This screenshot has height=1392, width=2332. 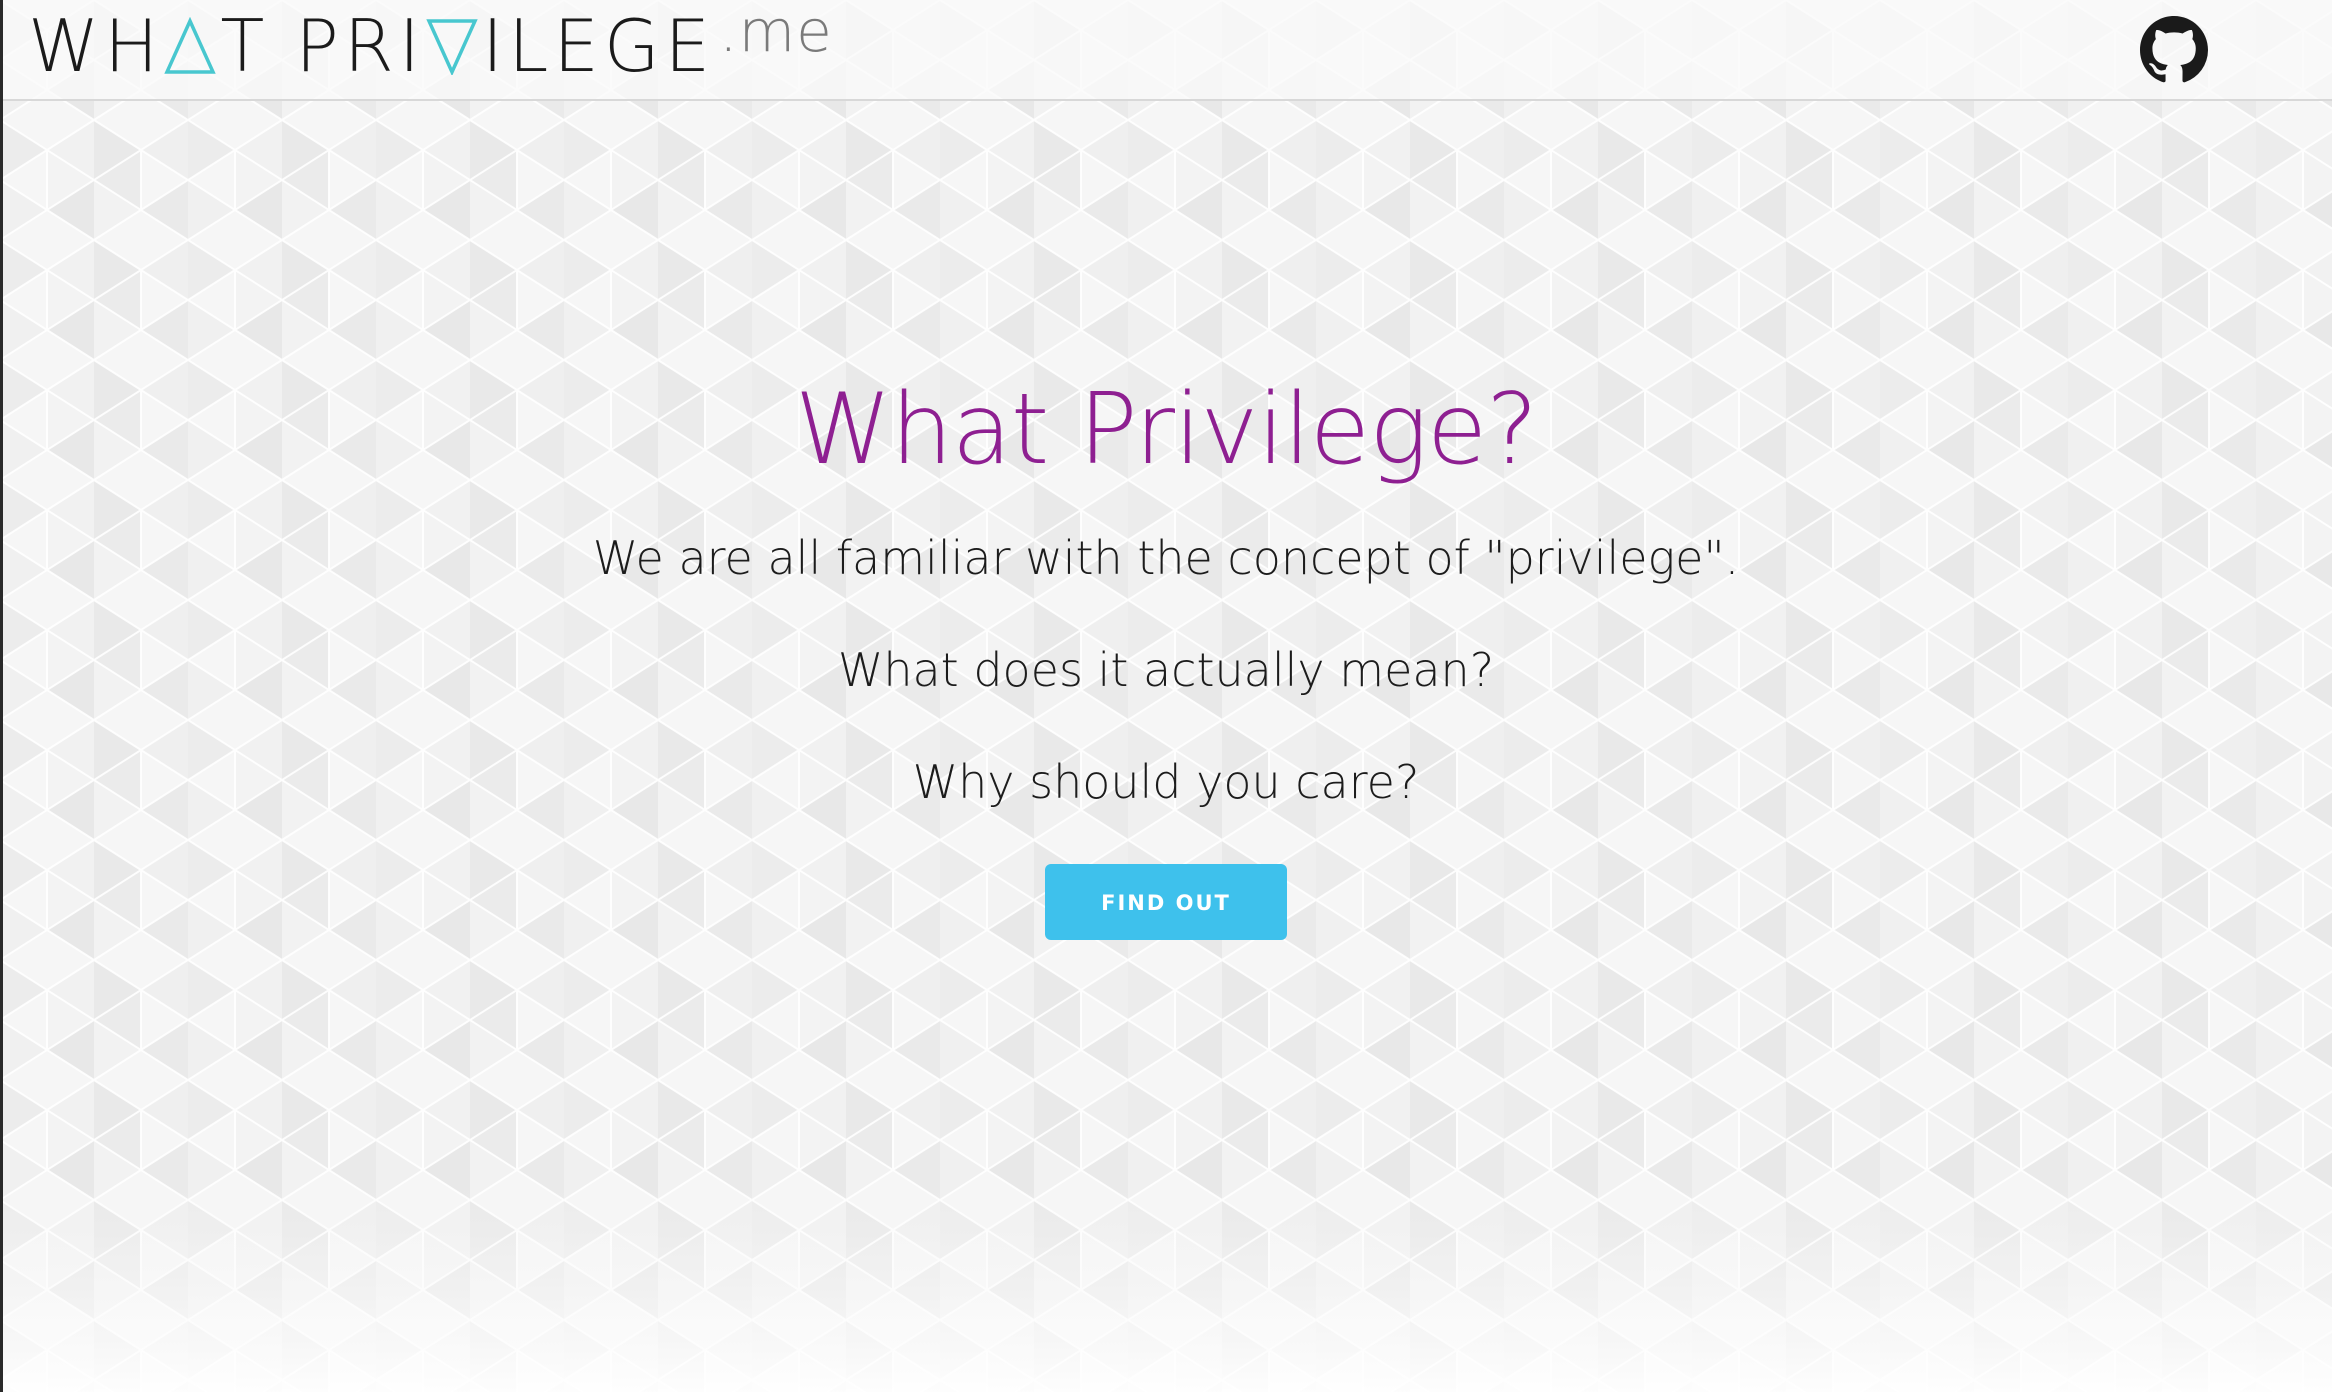 What do you see at coordinates (360, 46) in the screenshot?
I see `logo-text-pri: PRI` at bounding box center [360, 46].